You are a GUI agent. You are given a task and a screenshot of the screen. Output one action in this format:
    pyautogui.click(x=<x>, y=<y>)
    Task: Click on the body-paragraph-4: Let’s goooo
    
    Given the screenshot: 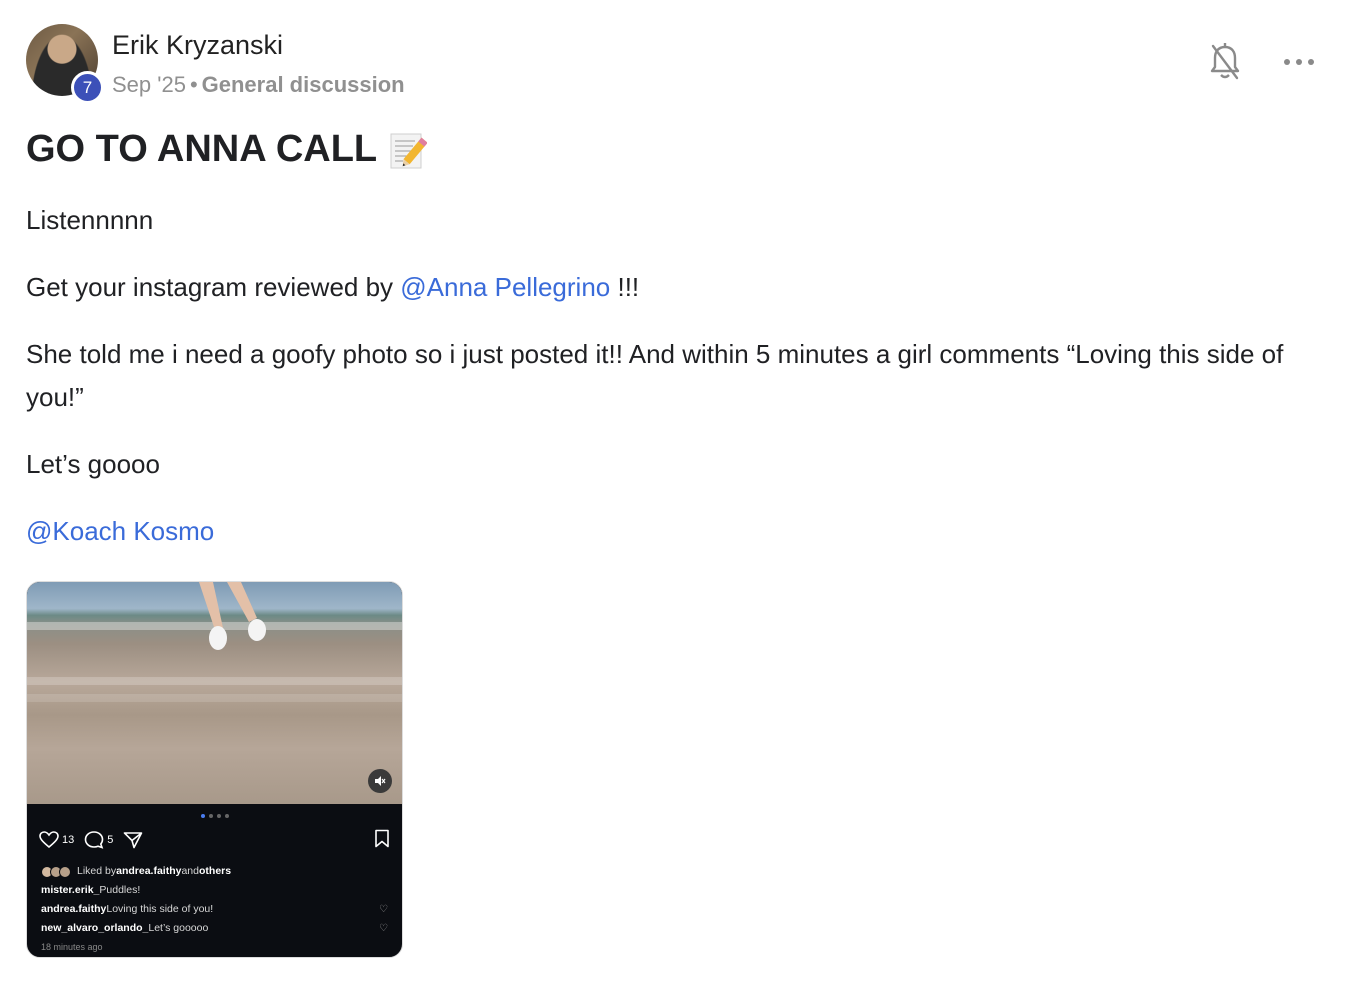 What is the action you would take?
    pyautogui.click(x=93, y=464)
    